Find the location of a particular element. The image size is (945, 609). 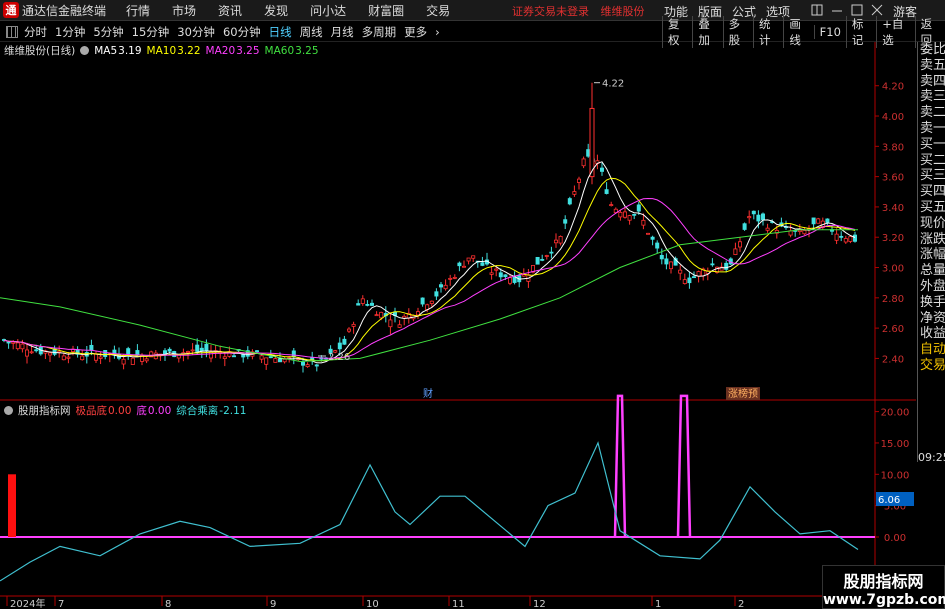

app-logo-icon: 通 is located at coordinates (11, 10).